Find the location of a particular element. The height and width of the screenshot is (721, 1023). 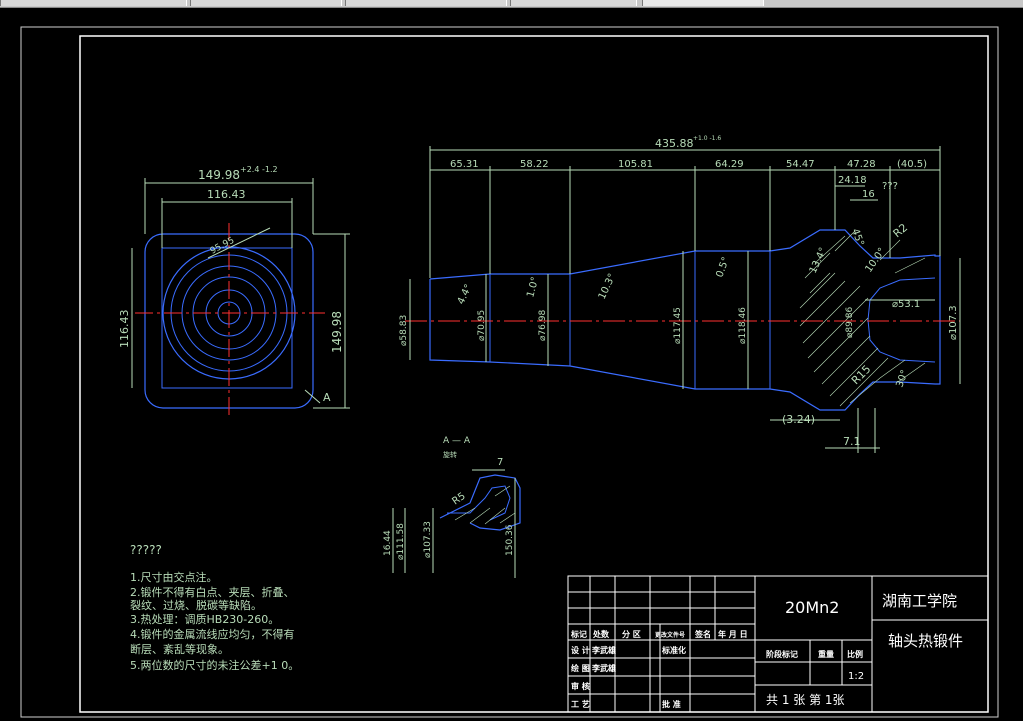

note-line: 2.锻件不得有白点、夹层、折叠、 is located at coordinates (212, 592).